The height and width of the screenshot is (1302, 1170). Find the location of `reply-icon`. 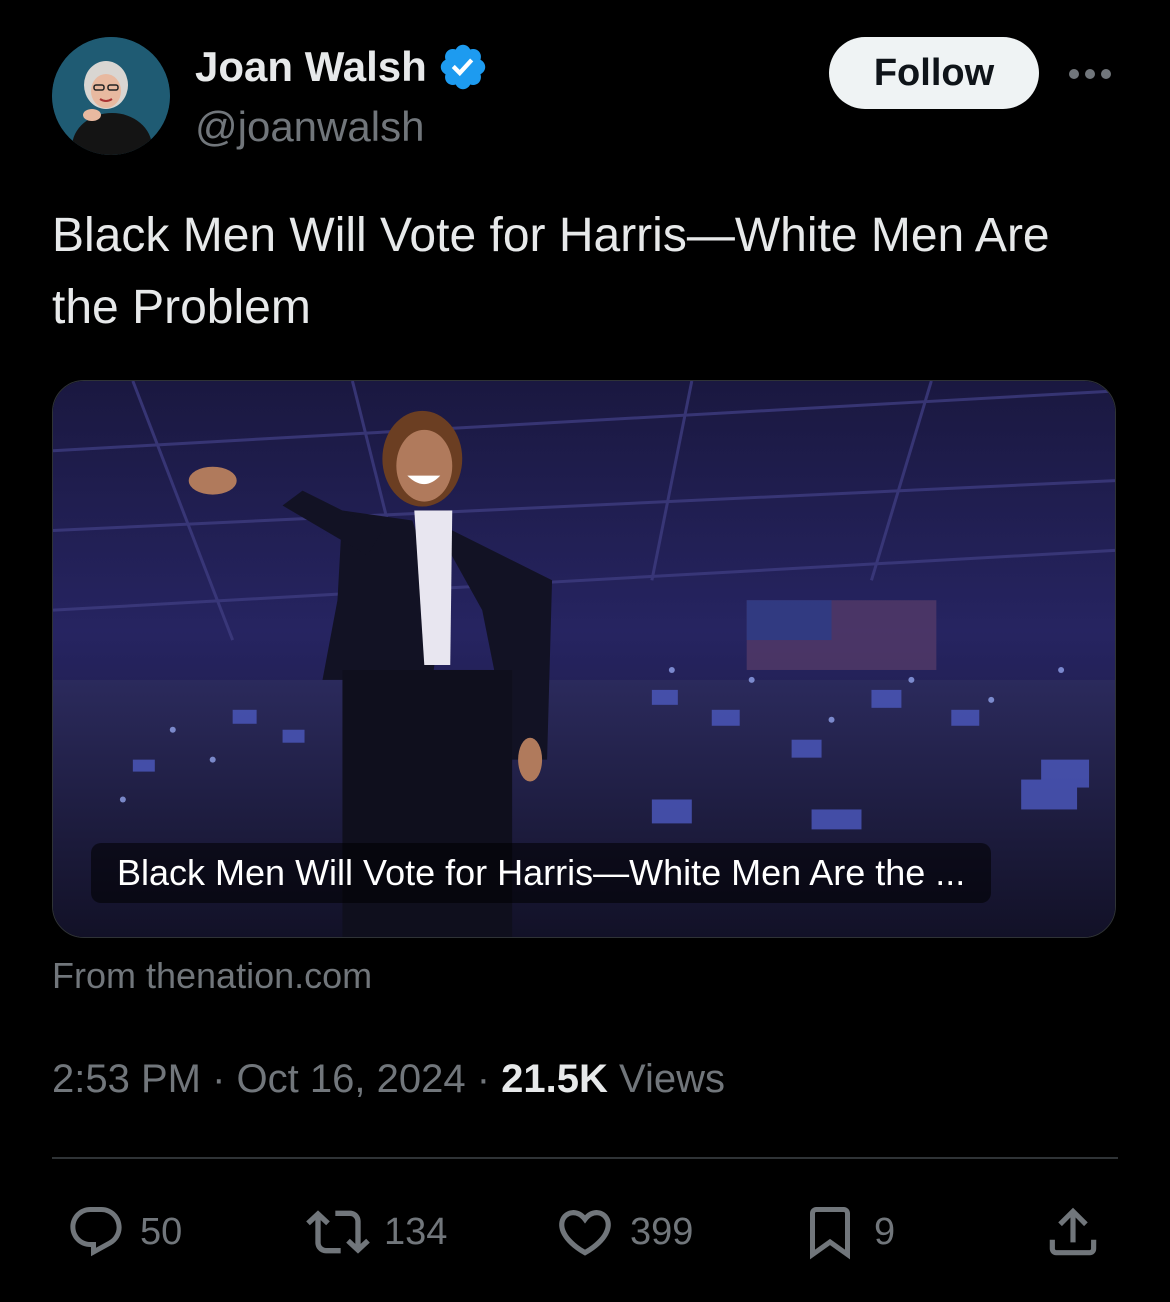

reply-icon is located at coordinates (96, 1232).